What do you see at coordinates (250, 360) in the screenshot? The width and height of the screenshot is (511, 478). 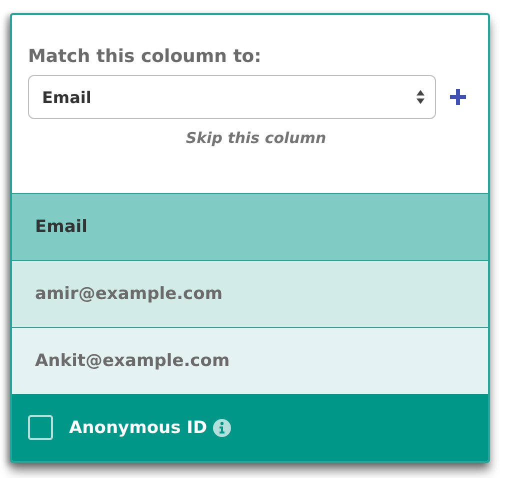 I see `sample-value: Ankit@example.com` at bounding box center [250, 360].